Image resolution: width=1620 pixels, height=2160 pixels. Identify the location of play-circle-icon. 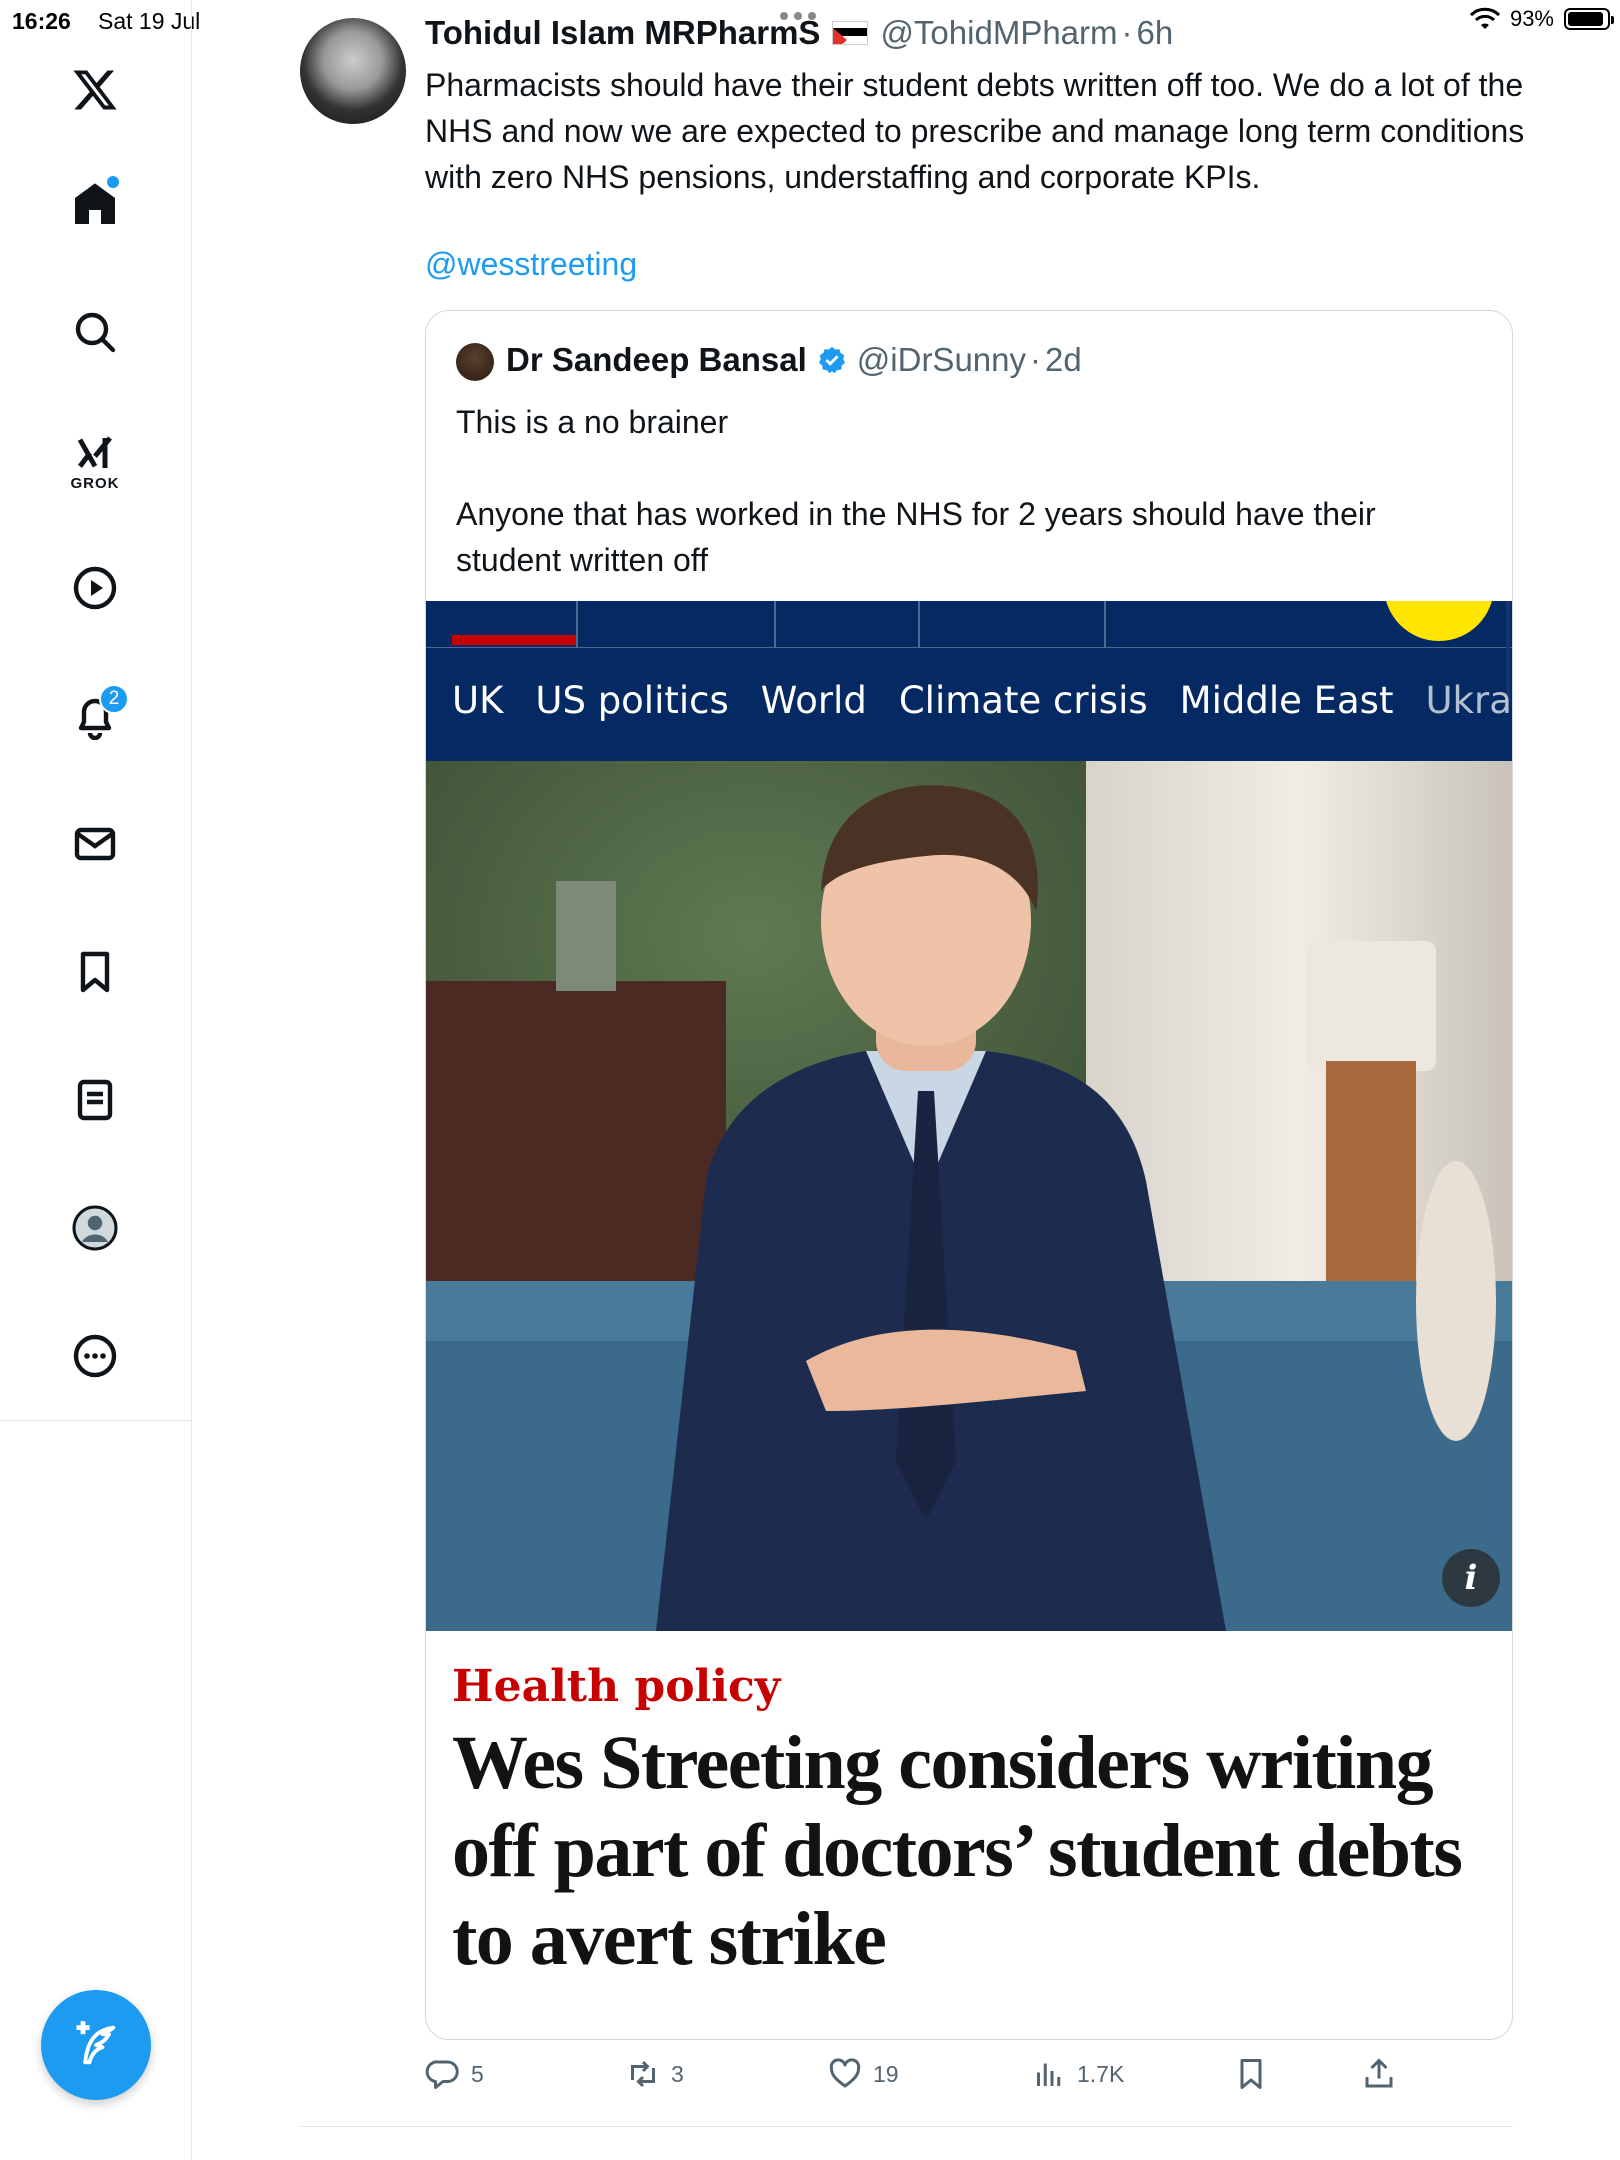
(95, 588).